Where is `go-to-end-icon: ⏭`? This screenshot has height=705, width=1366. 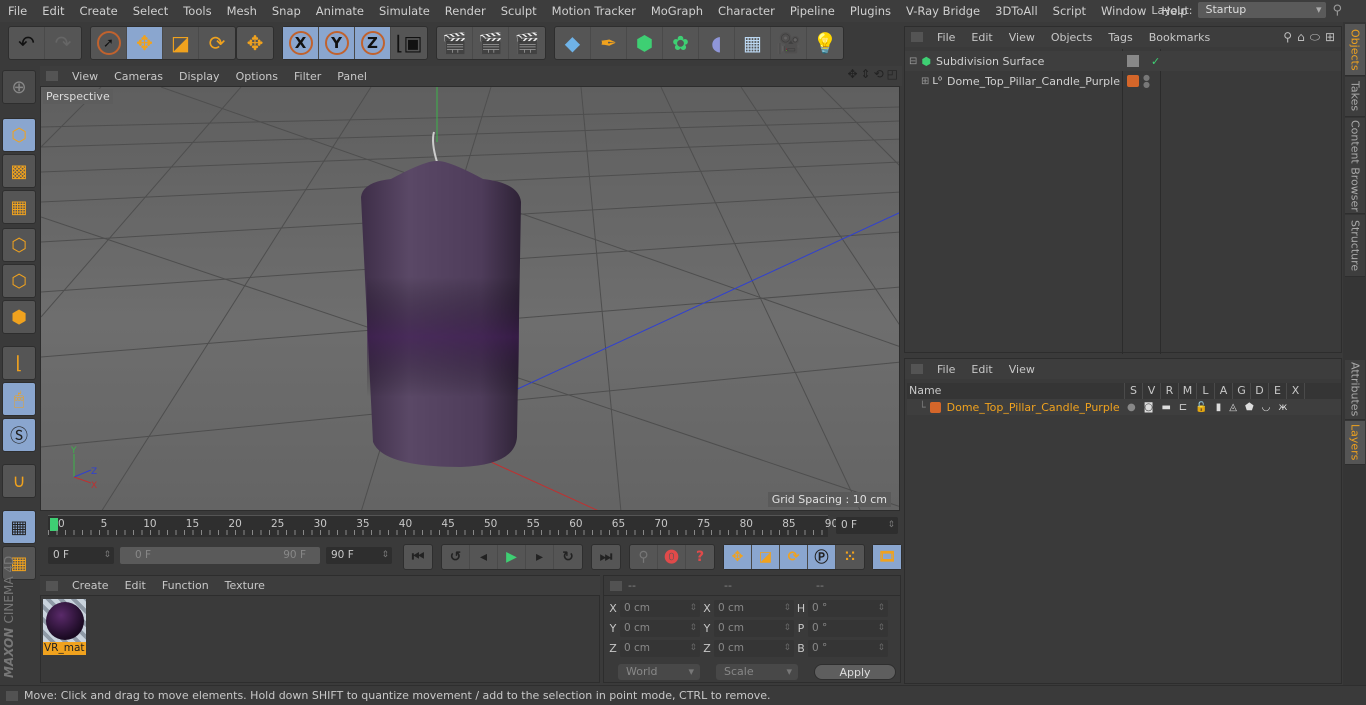 go-to-end-icon: ⏭ is located at coordinates (606, 557).